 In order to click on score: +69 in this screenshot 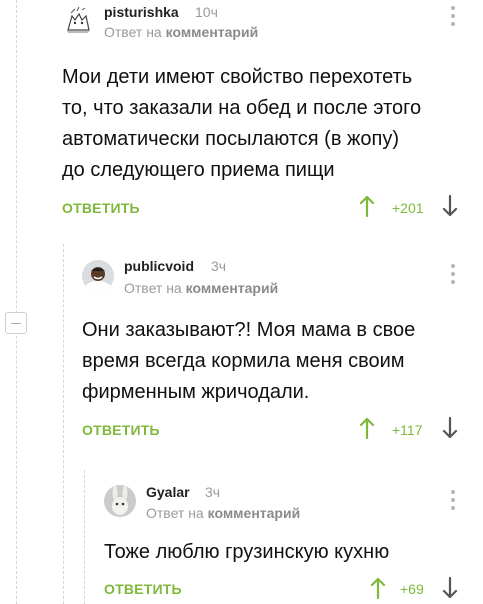, I will do `click(412, 589)`.